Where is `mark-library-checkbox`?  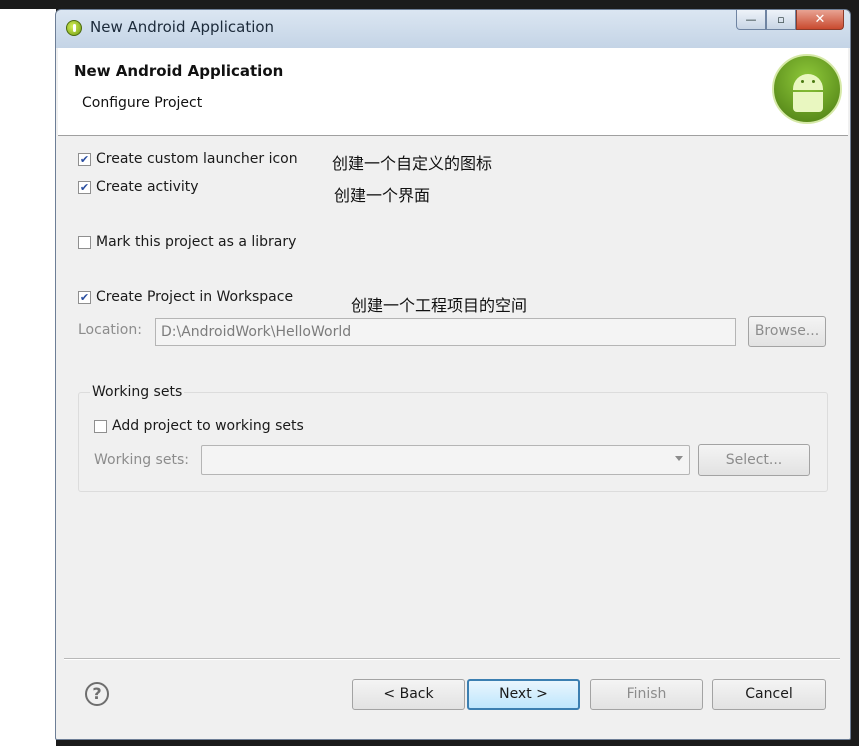 mark-library-checkbox is located at coordinates (84, 242).